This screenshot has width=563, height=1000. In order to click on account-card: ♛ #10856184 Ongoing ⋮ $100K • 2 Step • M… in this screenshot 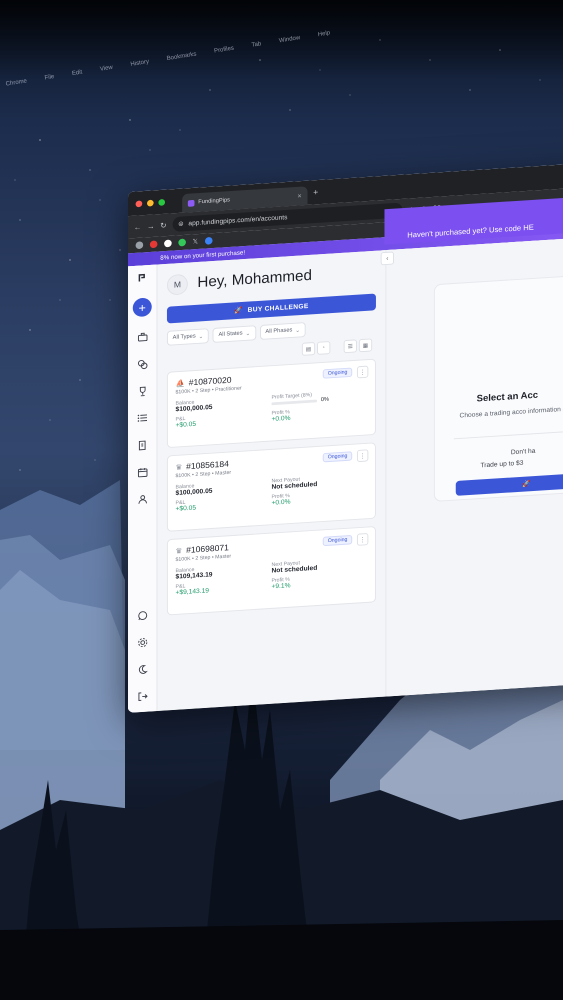, I will do `click(271, 487)`.